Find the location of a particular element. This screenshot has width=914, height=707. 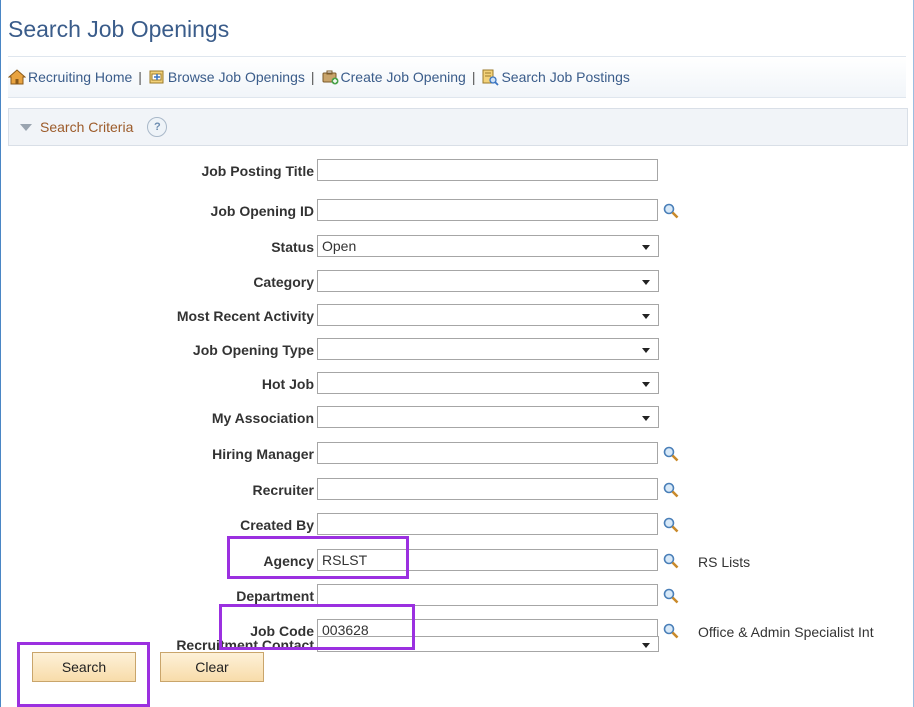

most-recent-activity-row: Most Recent Activity is located at coordinates (456, 316).